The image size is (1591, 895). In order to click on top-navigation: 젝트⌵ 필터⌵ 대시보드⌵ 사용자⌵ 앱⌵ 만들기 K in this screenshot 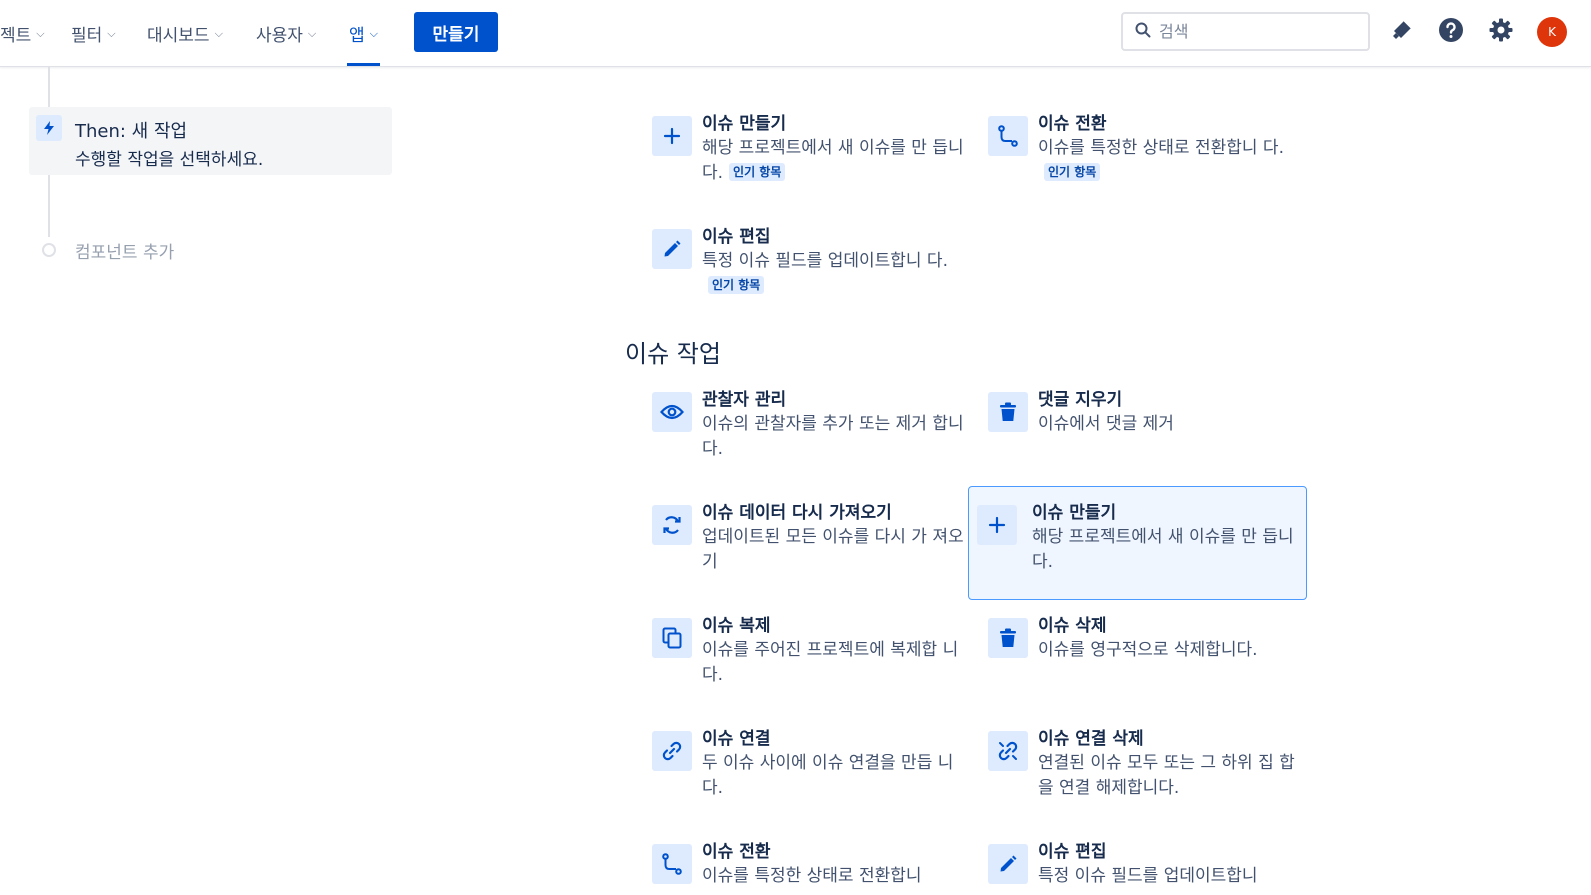, I will do `click(795, 33)`.